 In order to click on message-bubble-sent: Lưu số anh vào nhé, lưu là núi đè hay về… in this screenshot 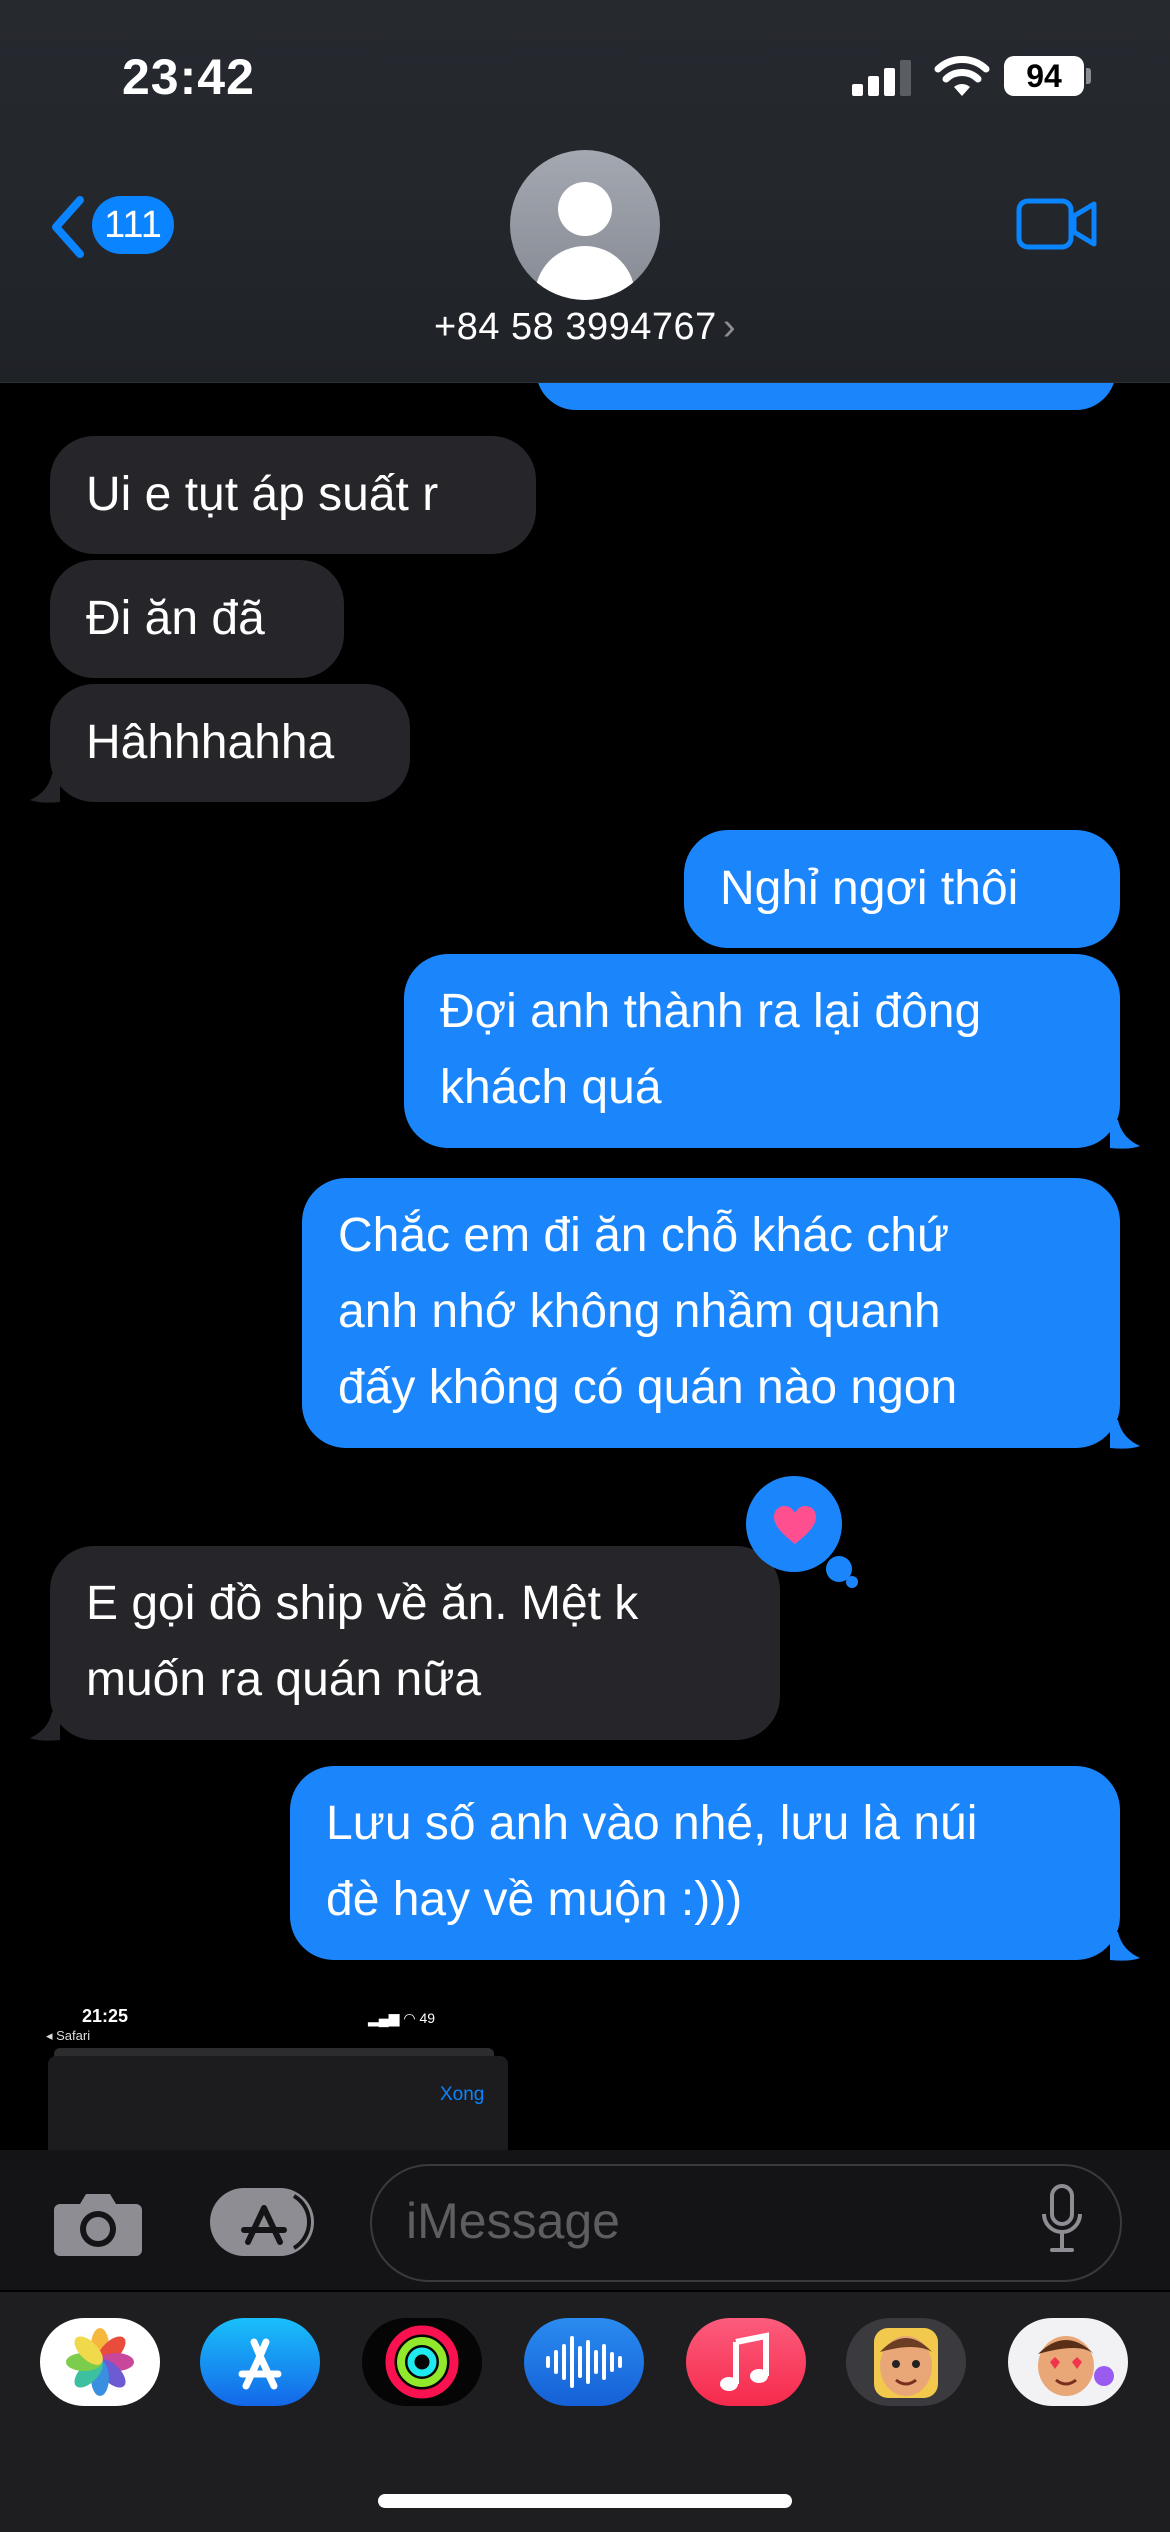, I will do `click(705, 1863)`.